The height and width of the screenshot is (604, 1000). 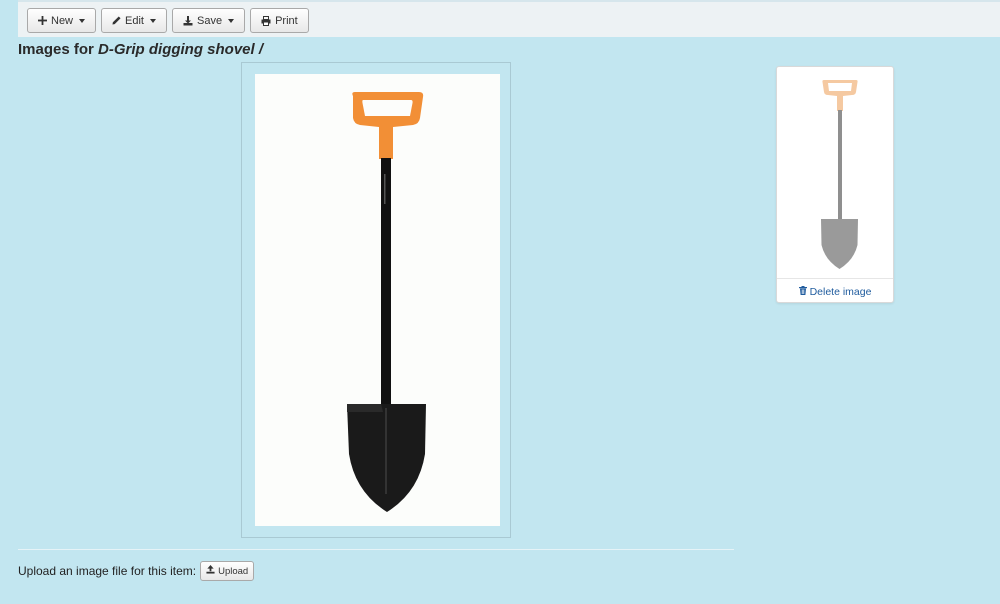 I want to click on print-button: Print, so click(x=279, y=20).